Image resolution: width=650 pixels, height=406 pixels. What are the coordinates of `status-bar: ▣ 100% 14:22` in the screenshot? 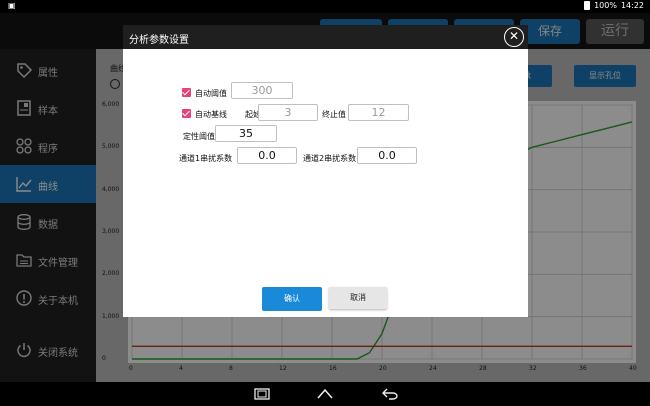 It's located at (325, 6).